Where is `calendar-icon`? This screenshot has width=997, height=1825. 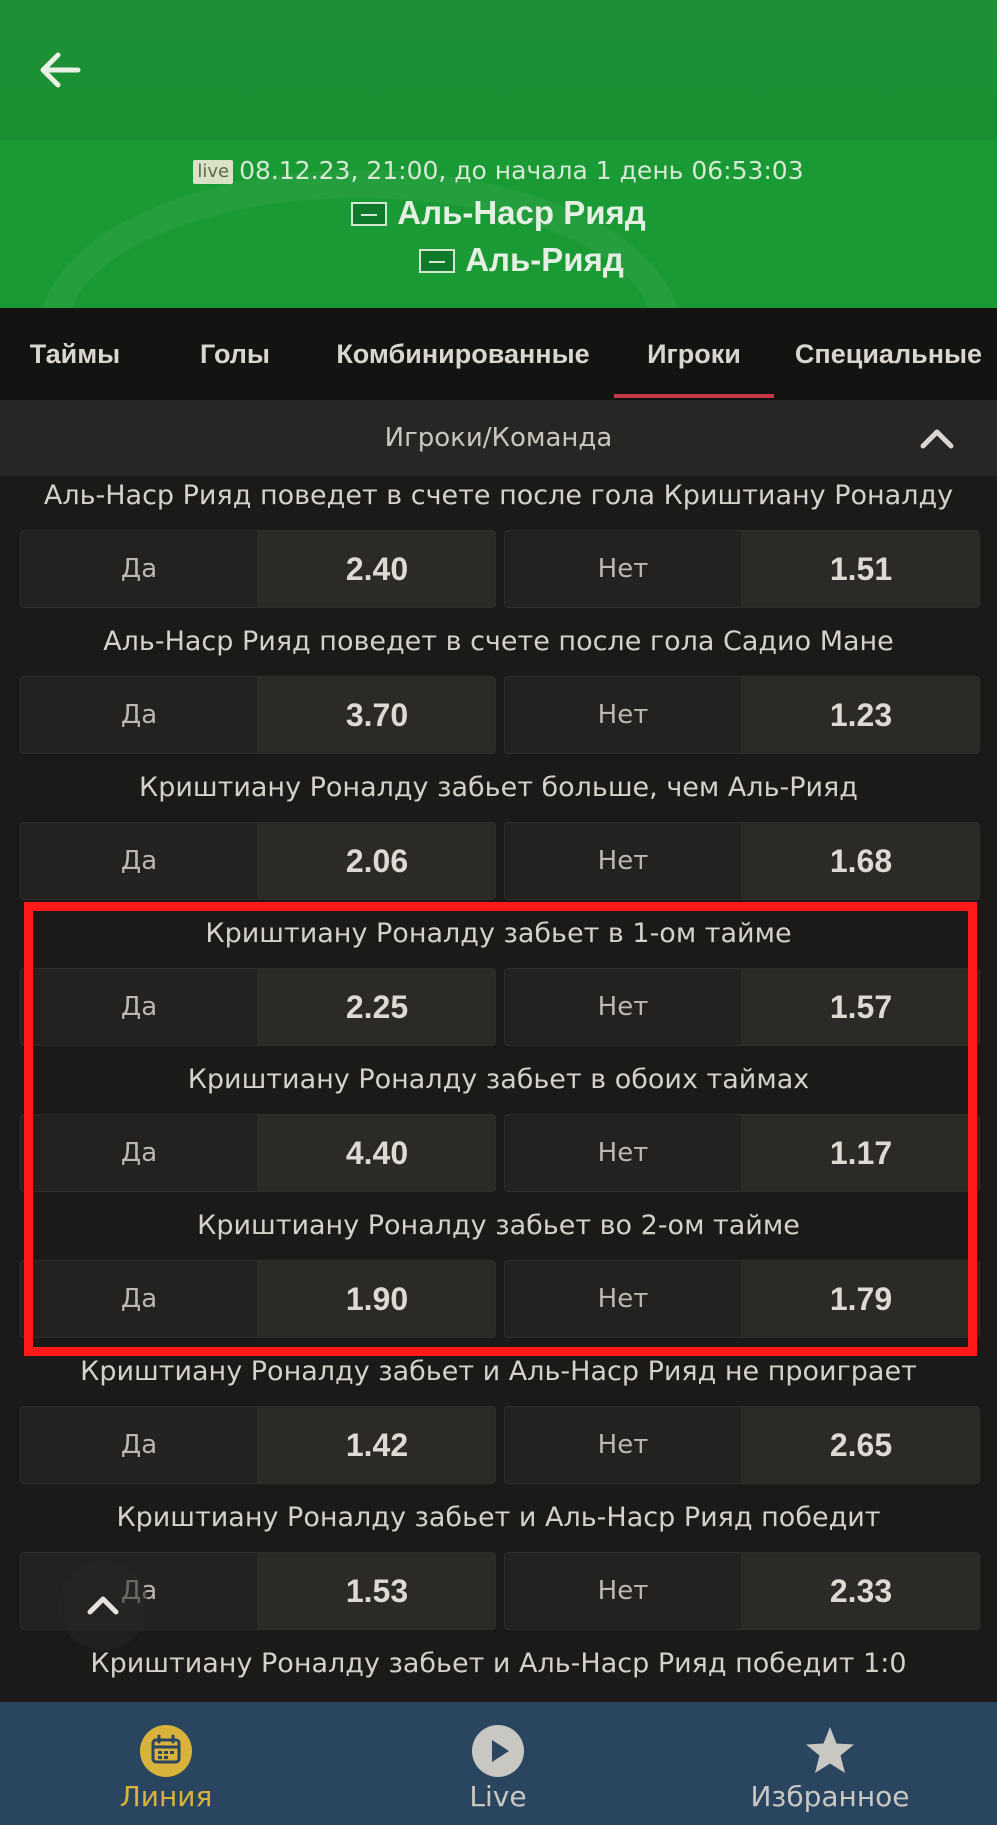
calendar-icon is located at coordinates (166, 1751).